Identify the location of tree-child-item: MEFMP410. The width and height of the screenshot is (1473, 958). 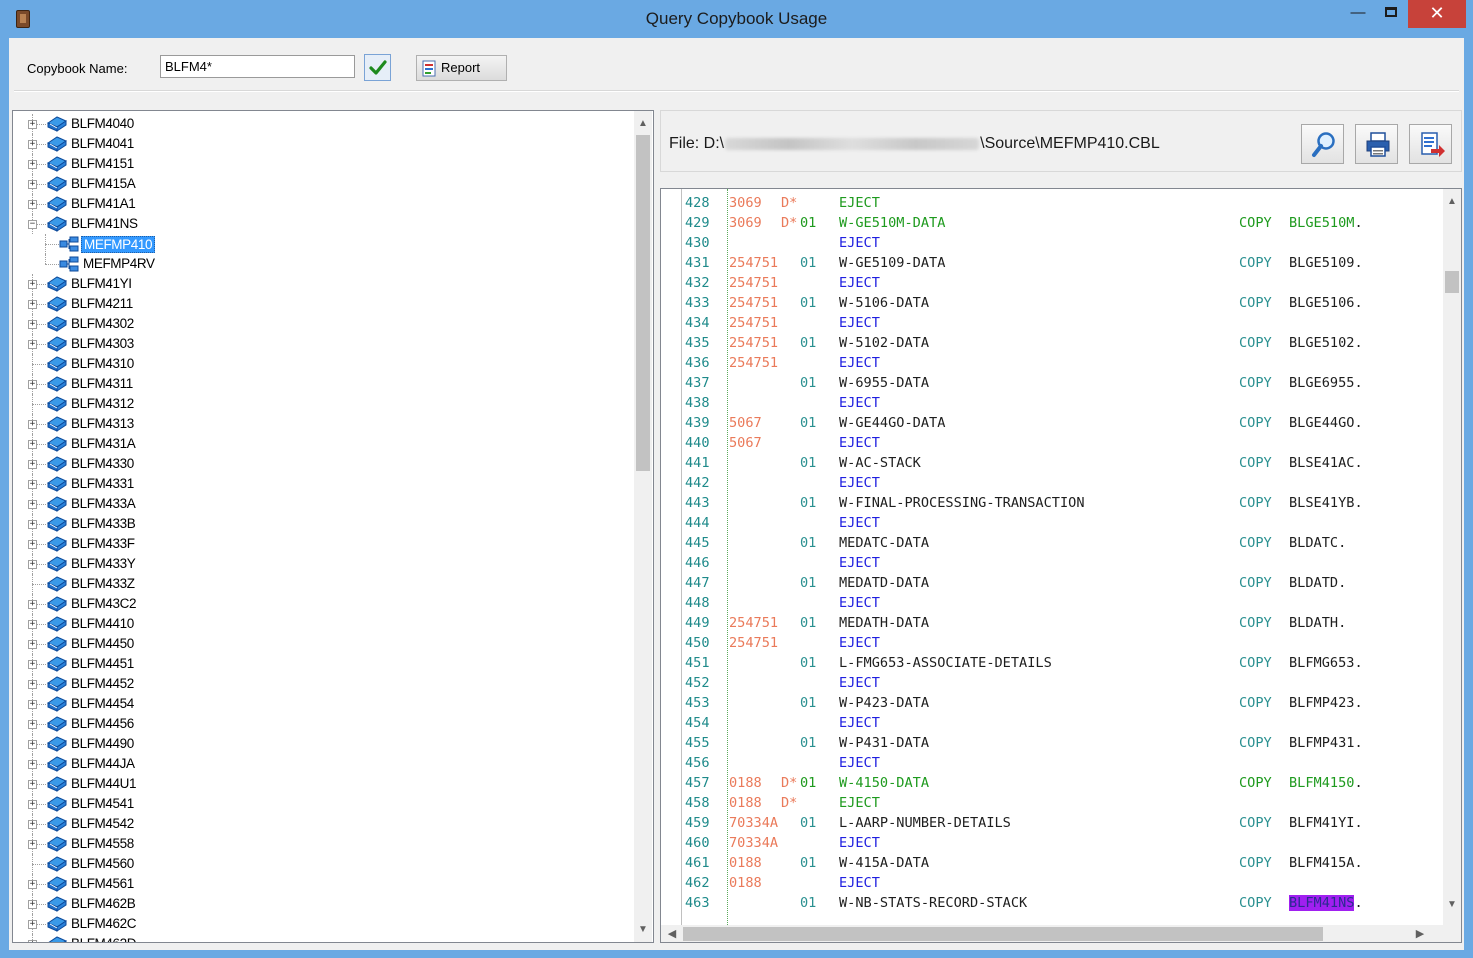
(323, 244).